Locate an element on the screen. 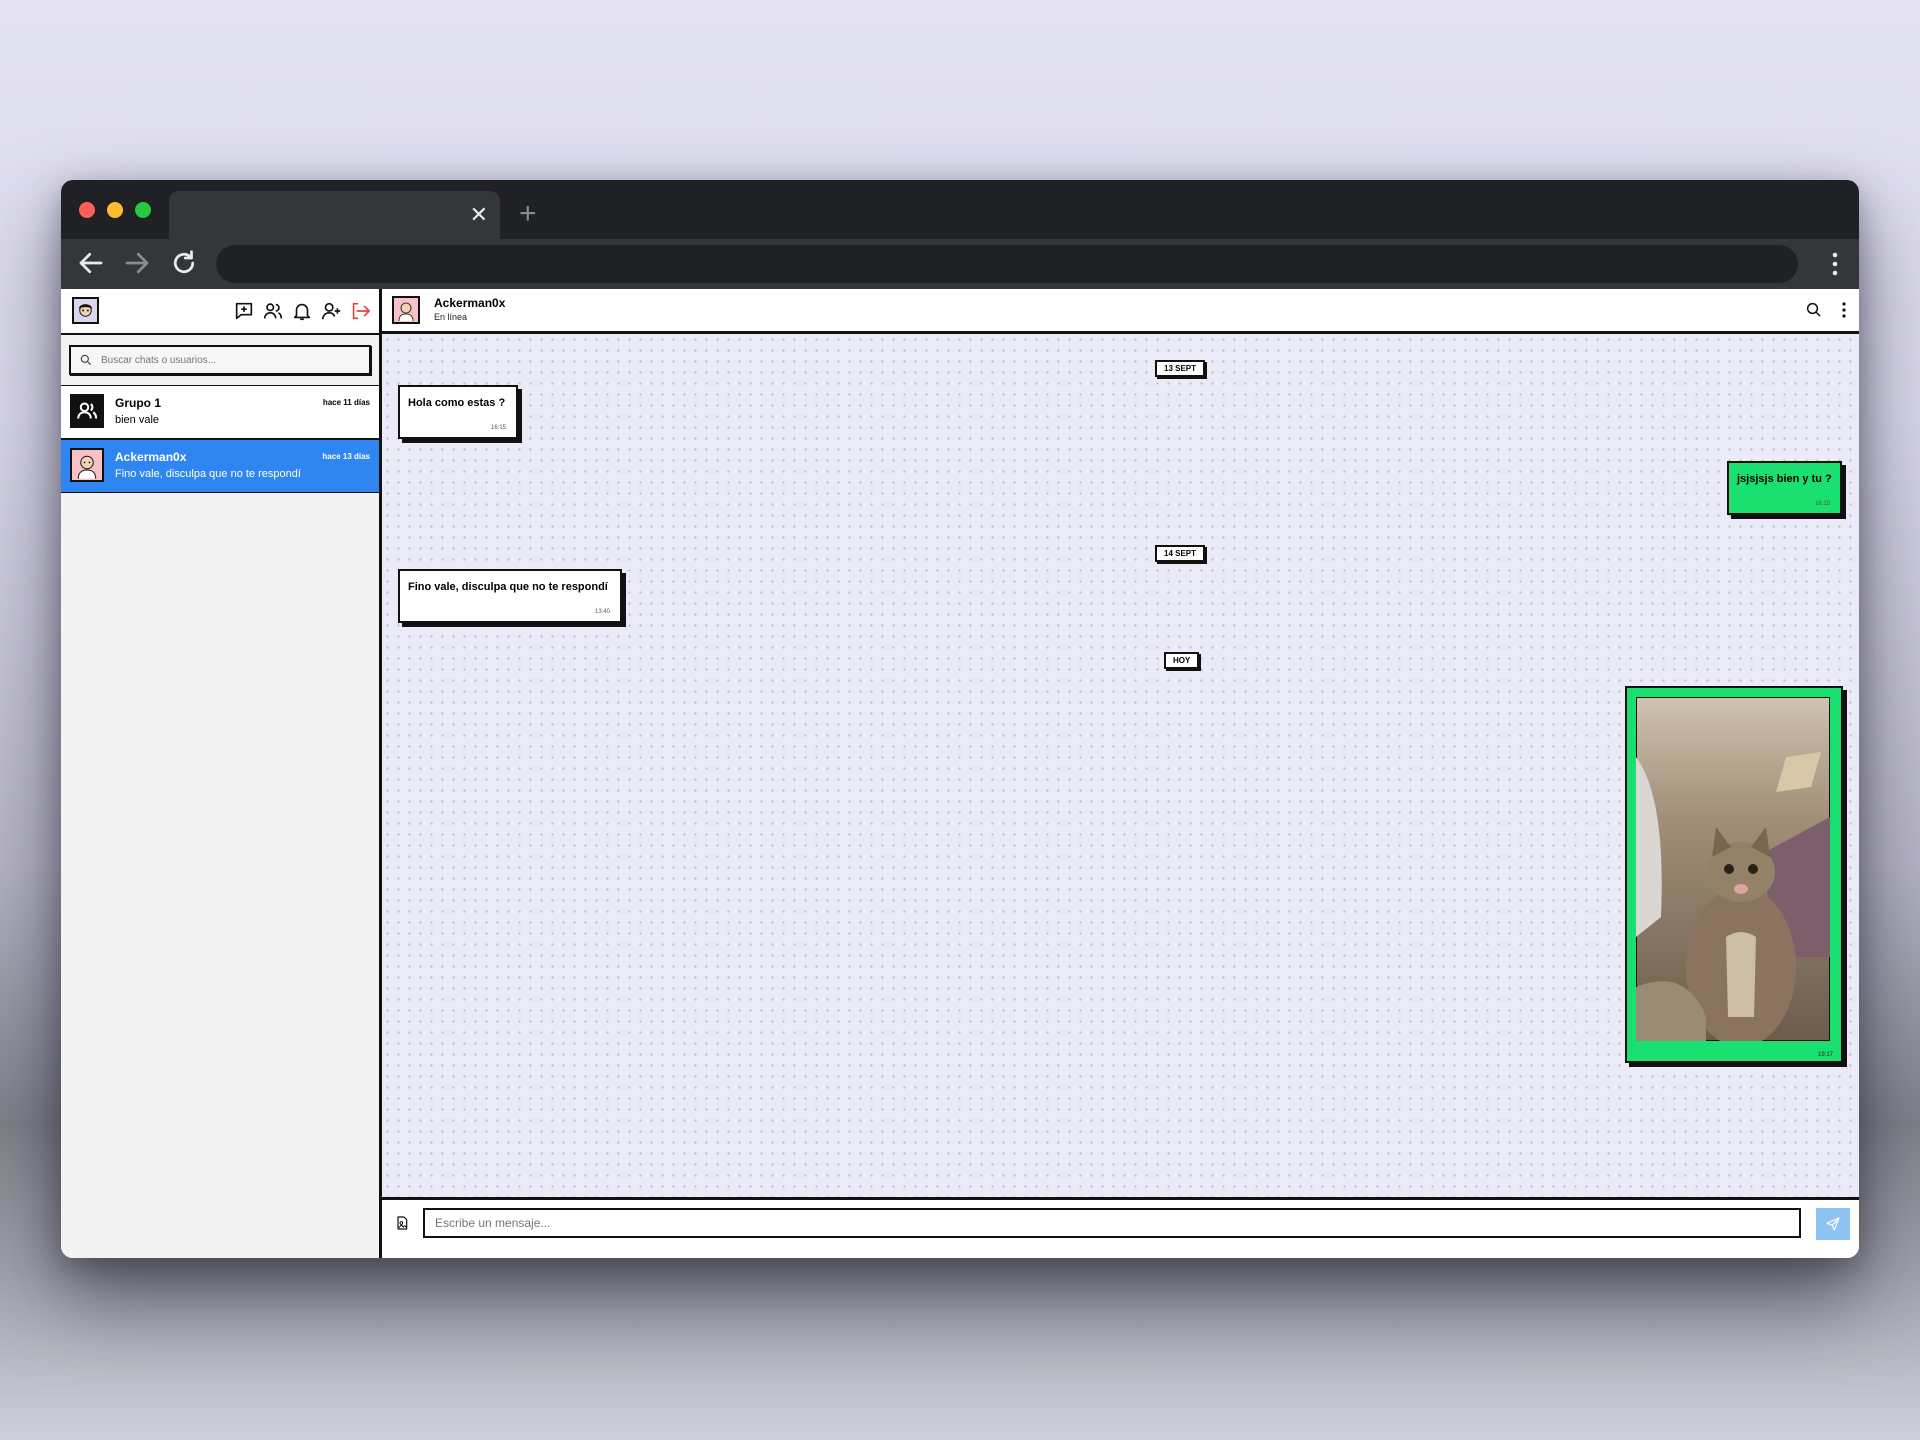  message-text: Hola como estas ? is located at coordinates (457, 403).